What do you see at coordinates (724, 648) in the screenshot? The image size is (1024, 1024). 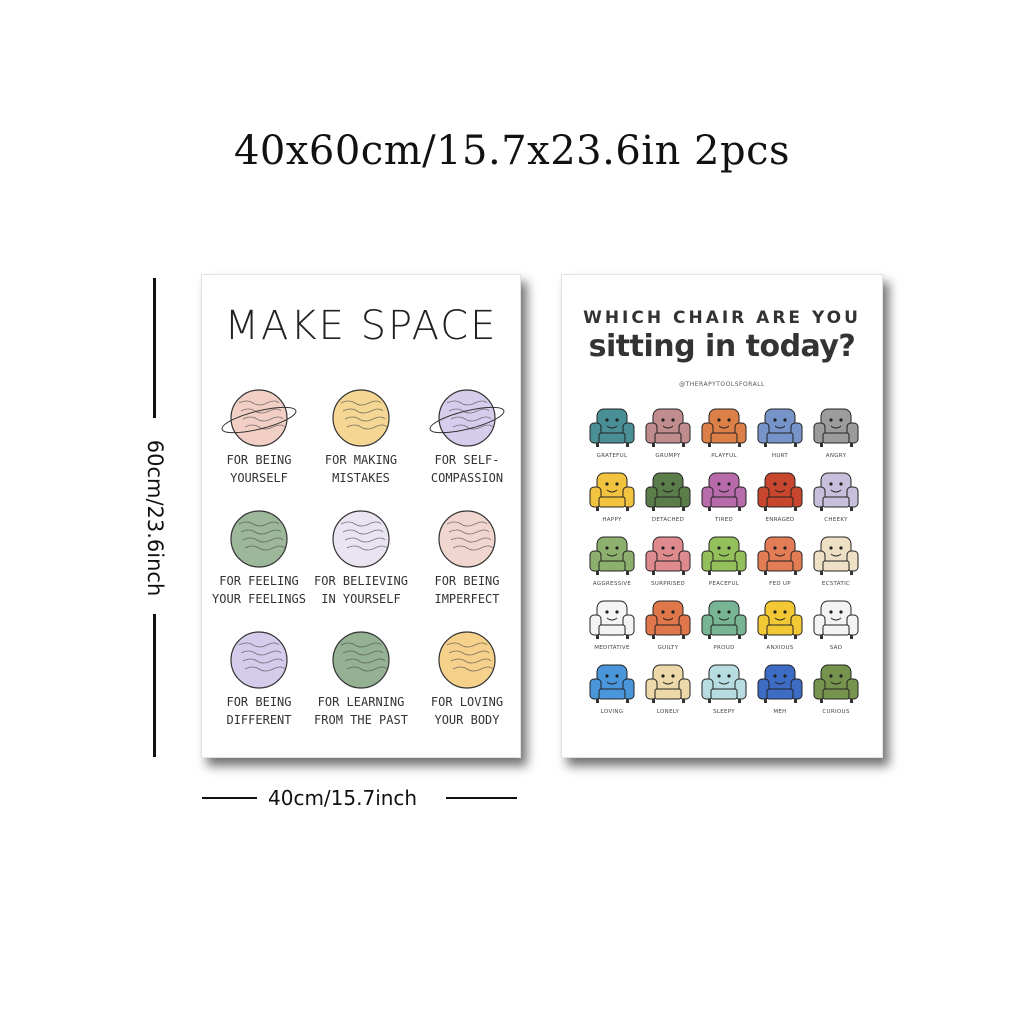 I see `chair-label: PROUD` at bounding box center [724, 648].